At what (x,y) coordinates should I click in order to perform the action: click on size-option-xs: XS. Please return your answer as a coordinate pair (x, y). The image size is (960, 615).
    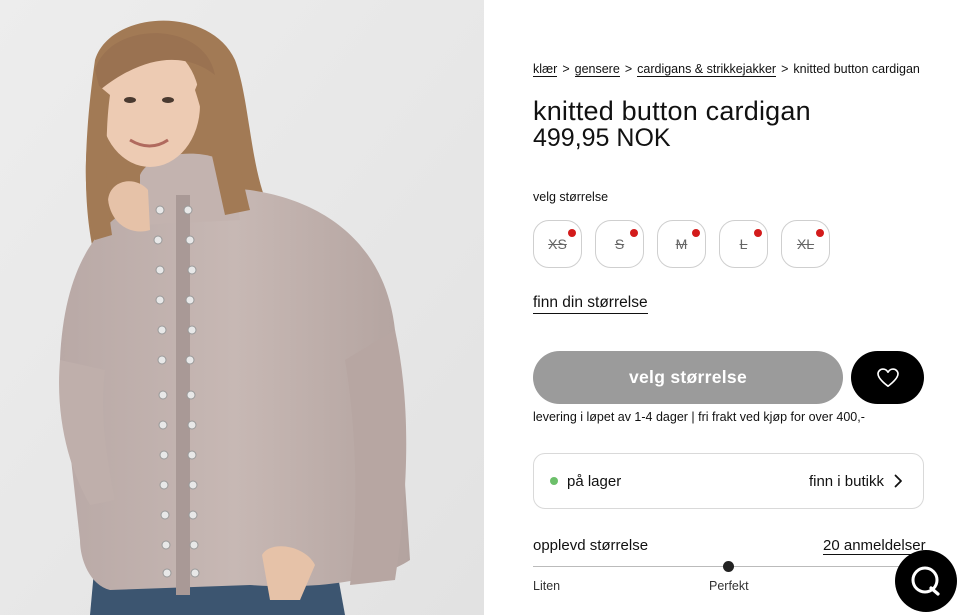
    Looking at the image, I should click on (557, 244).